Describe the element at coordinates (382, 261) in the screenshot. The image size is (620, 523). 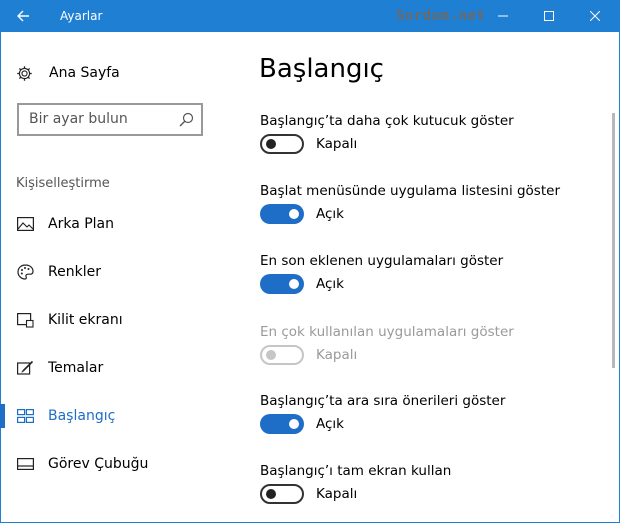
I see `setting-label: En son eklenen uygulamaları göster` at that location.